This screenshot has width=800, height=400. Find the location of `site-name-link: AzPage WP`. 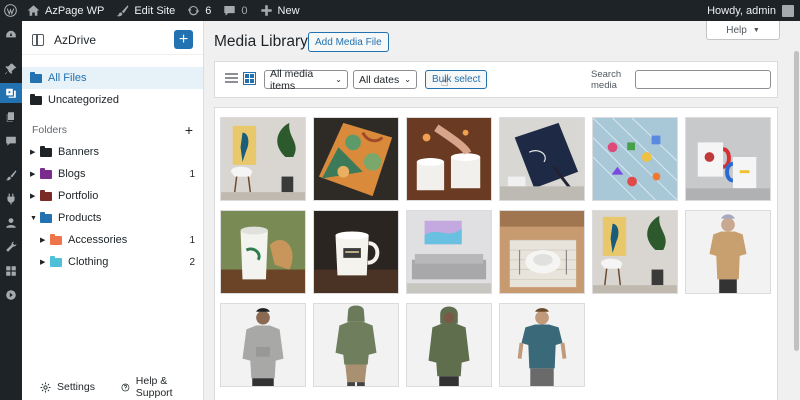

site-name-link: AzPage WP is located at coordinates (65, 10).